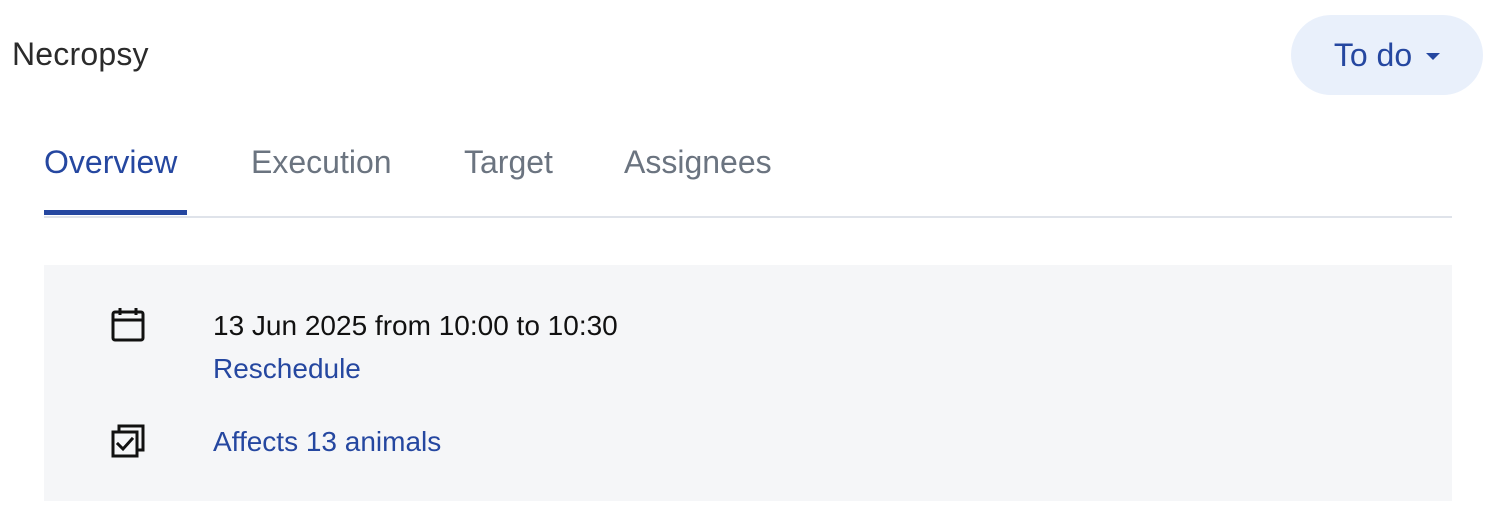  I want to click on tab-target: Target, so click(508, 162).